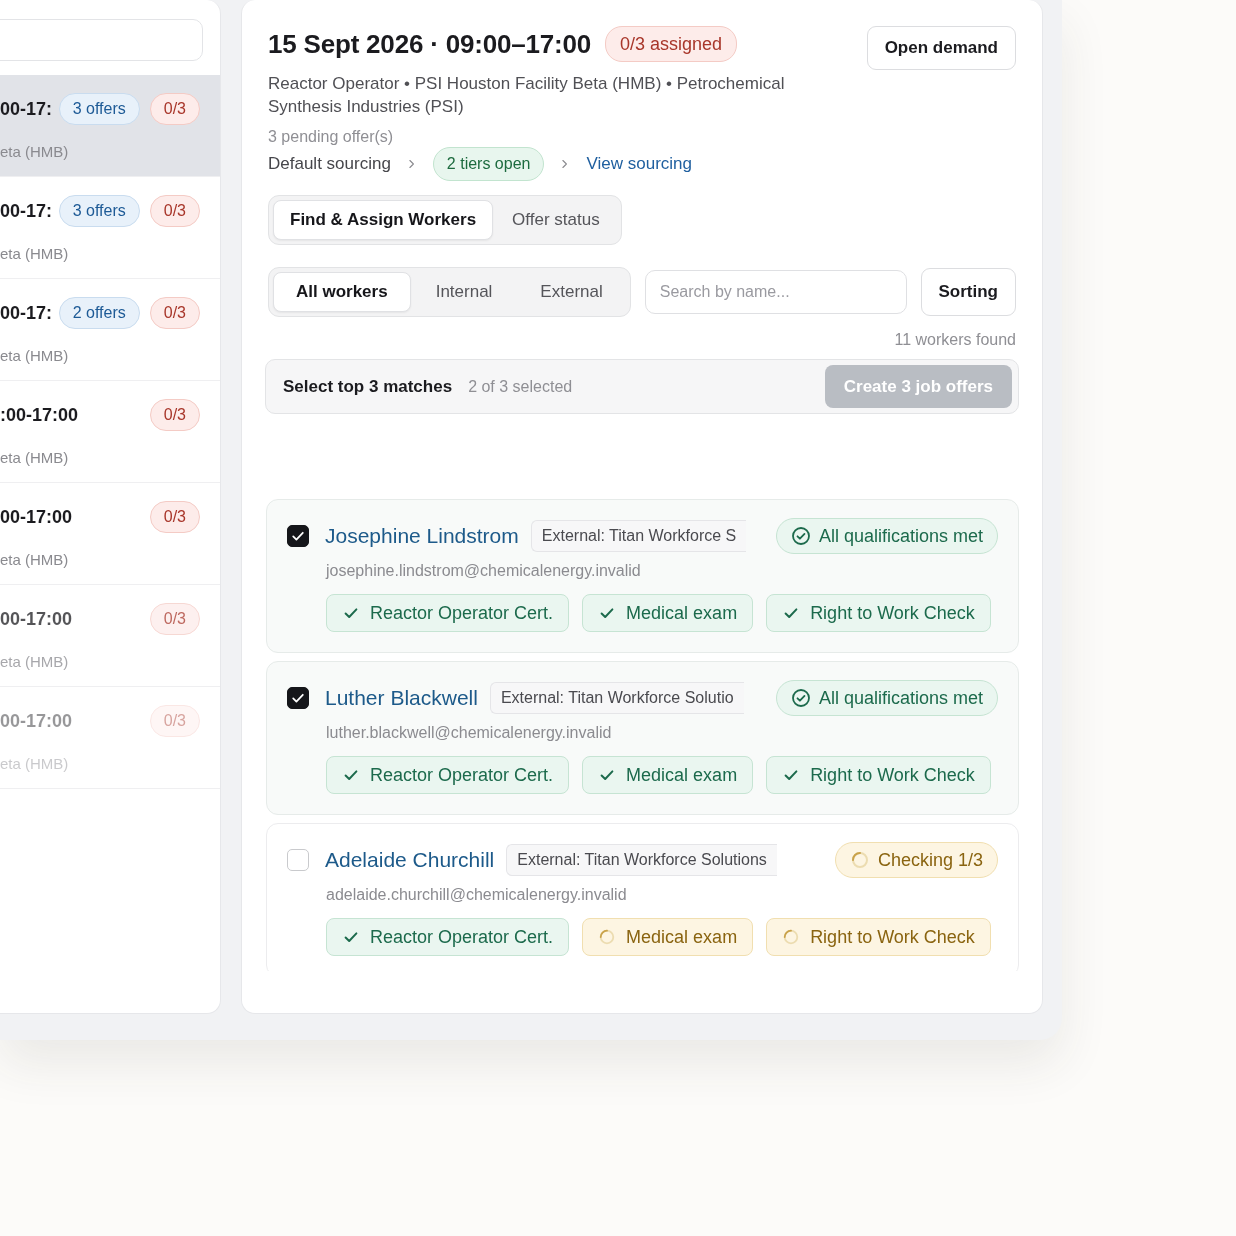 Image resolution: width=1236 pixels, height=1236 pixels. Describe the element at coordinates (110, 432) in the screenshot. I see `demand-list-item: :00-17:00 0/3 eta (HMB)` at that location.